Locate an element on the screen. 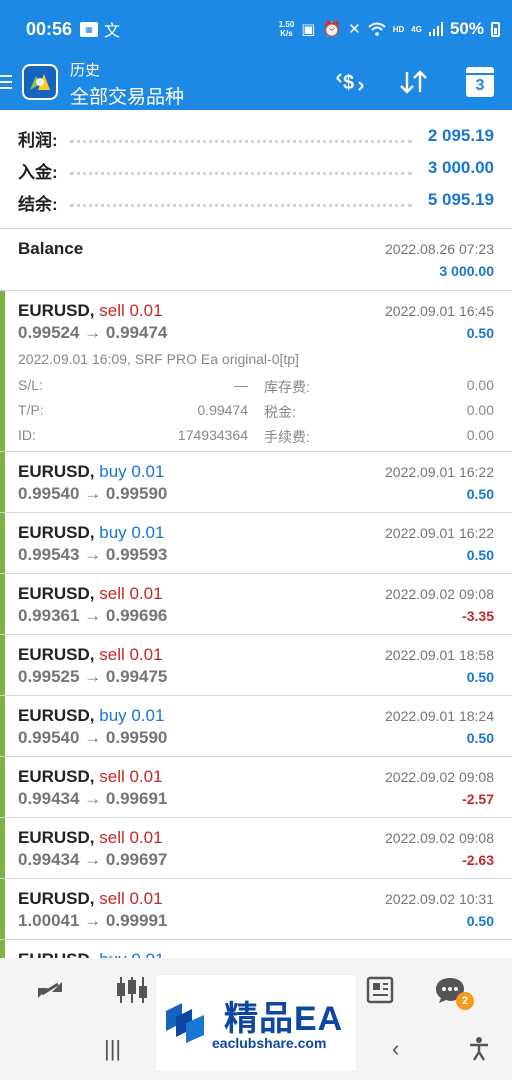  network-speed-value: 1.50 is located at coordinates (286, 24).